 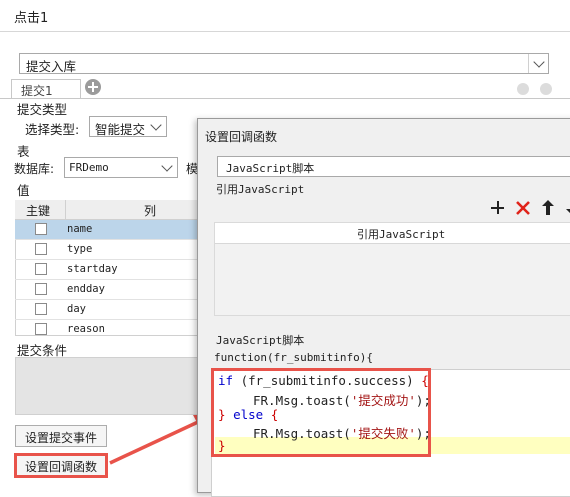 I want to click on ref-js-list: 引用JavaScript, so click(x=392, y=269).